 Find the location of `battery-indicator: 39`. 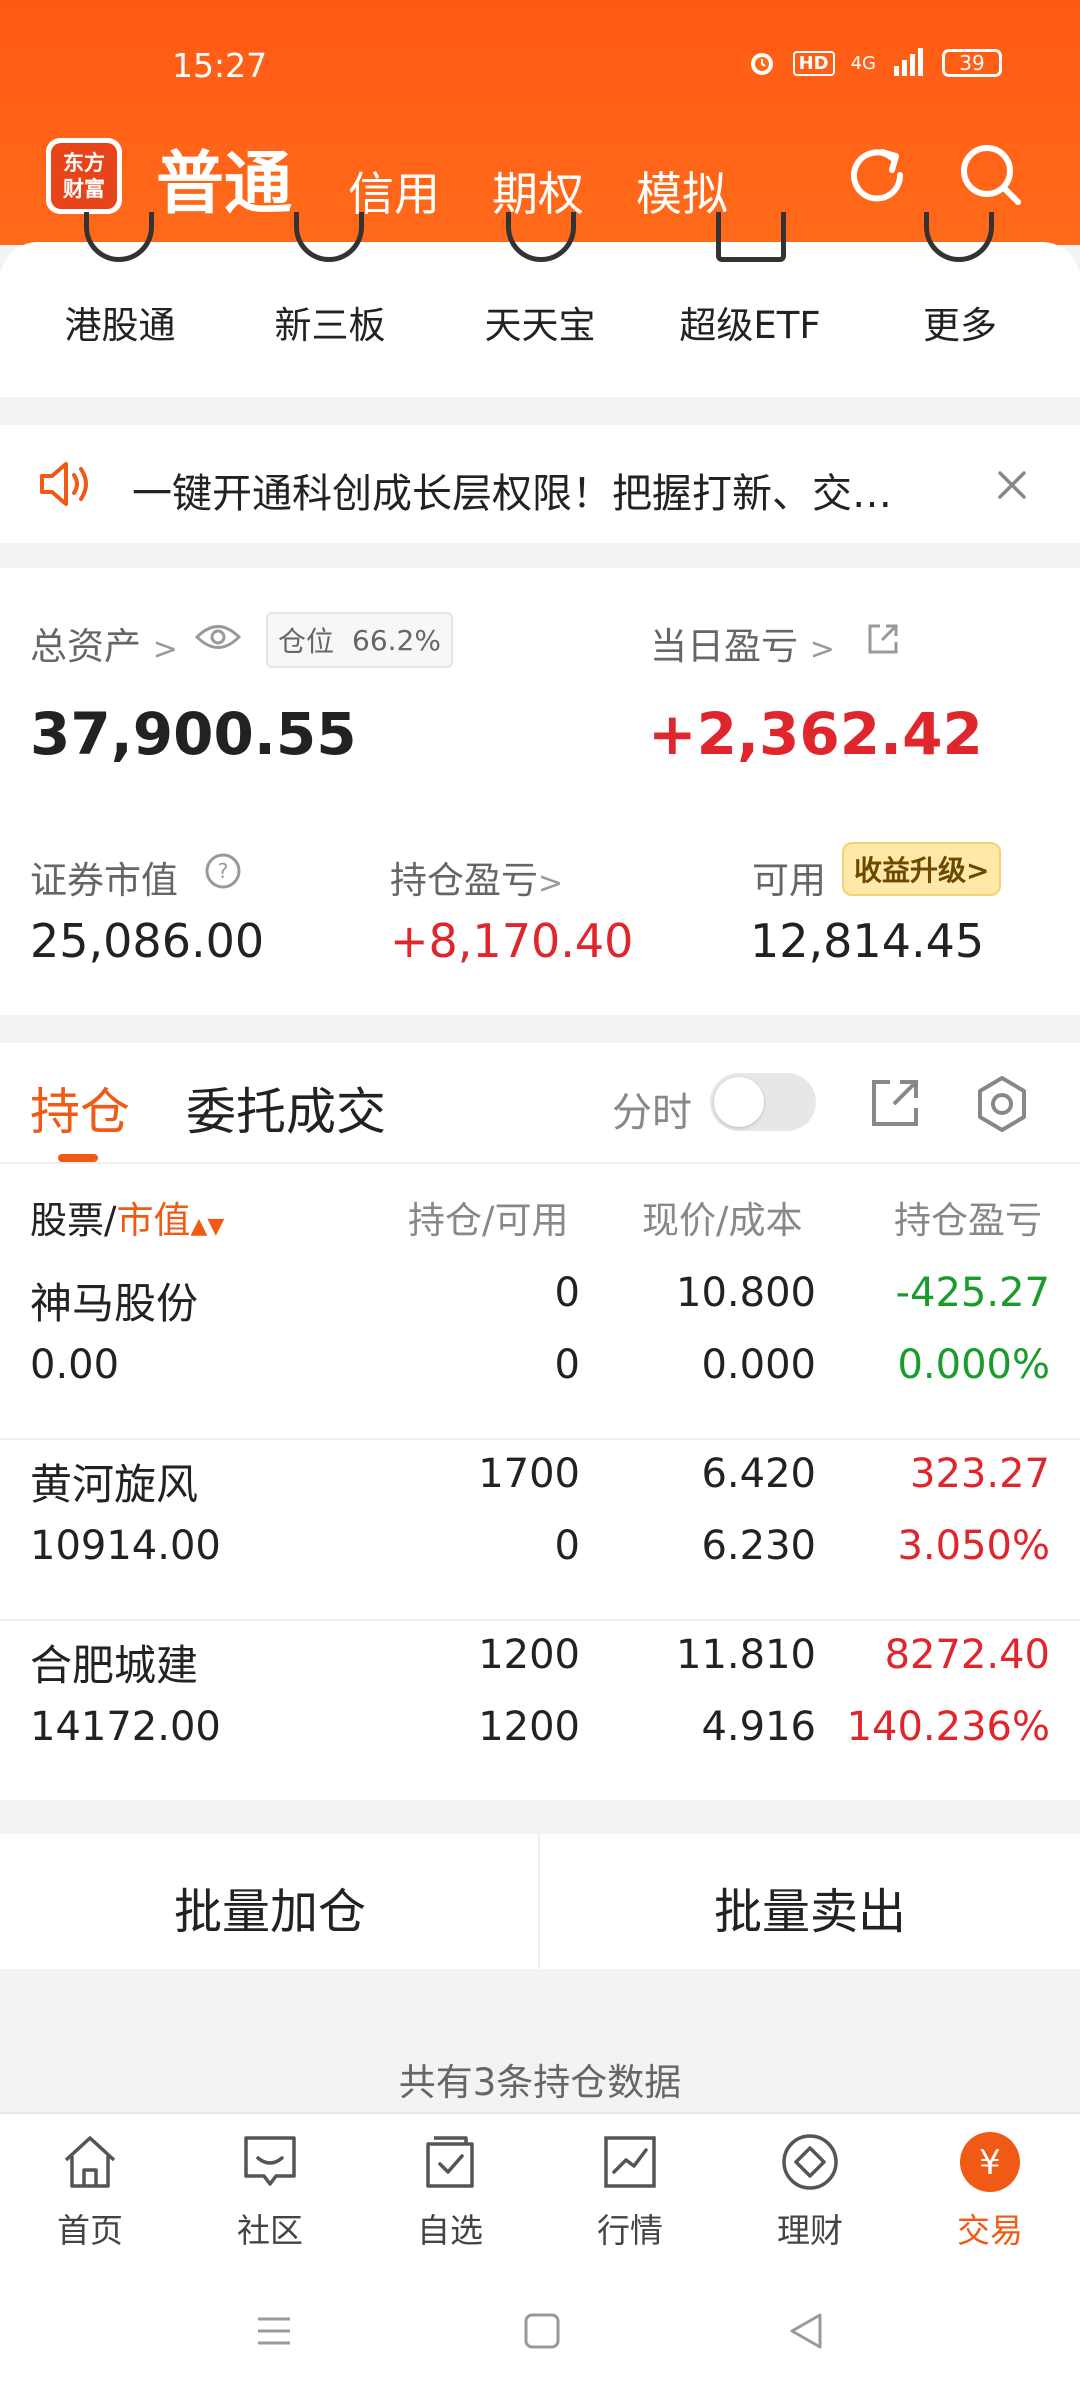

battery-indicator: 39 is located at coordinates (972, 63).